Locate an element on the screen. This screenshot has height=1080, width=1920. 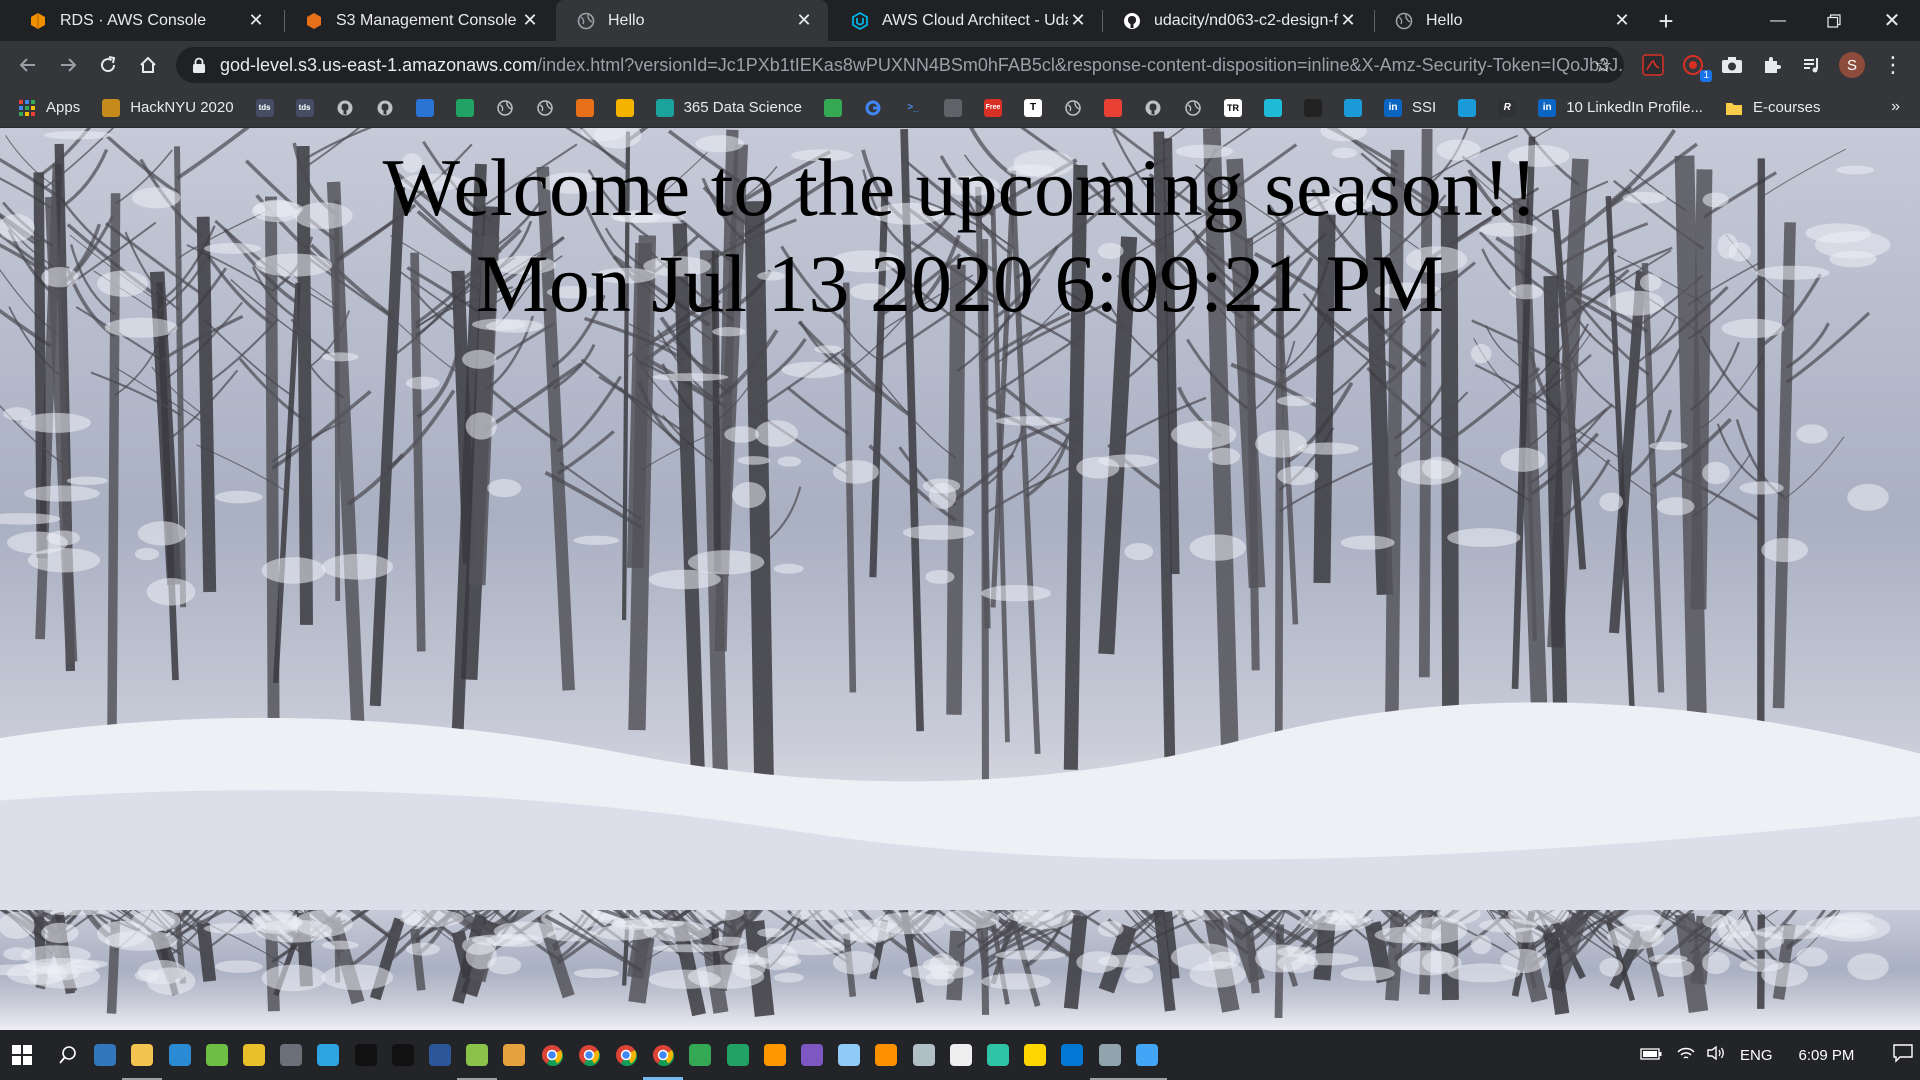
bookmark-item: TR is located at coordinates (1233, 107).